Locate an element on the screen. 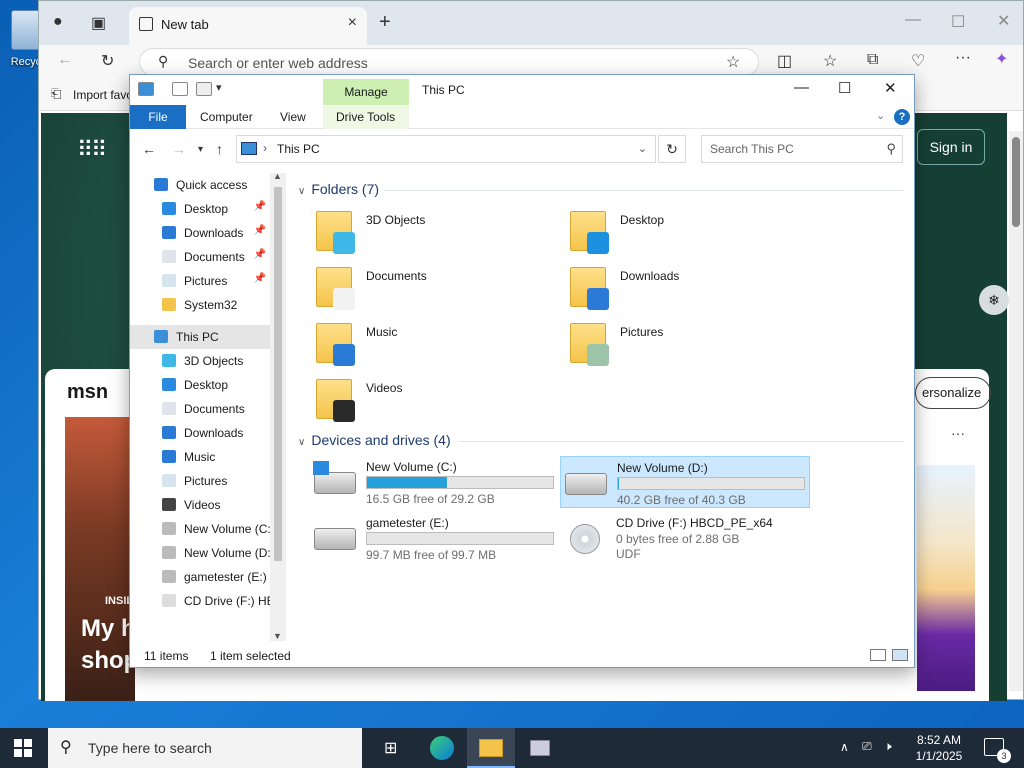 The width and height of the screenshot is (1024, 768). scroll-up-icon: ▲ is located at coordinates (277, 176).